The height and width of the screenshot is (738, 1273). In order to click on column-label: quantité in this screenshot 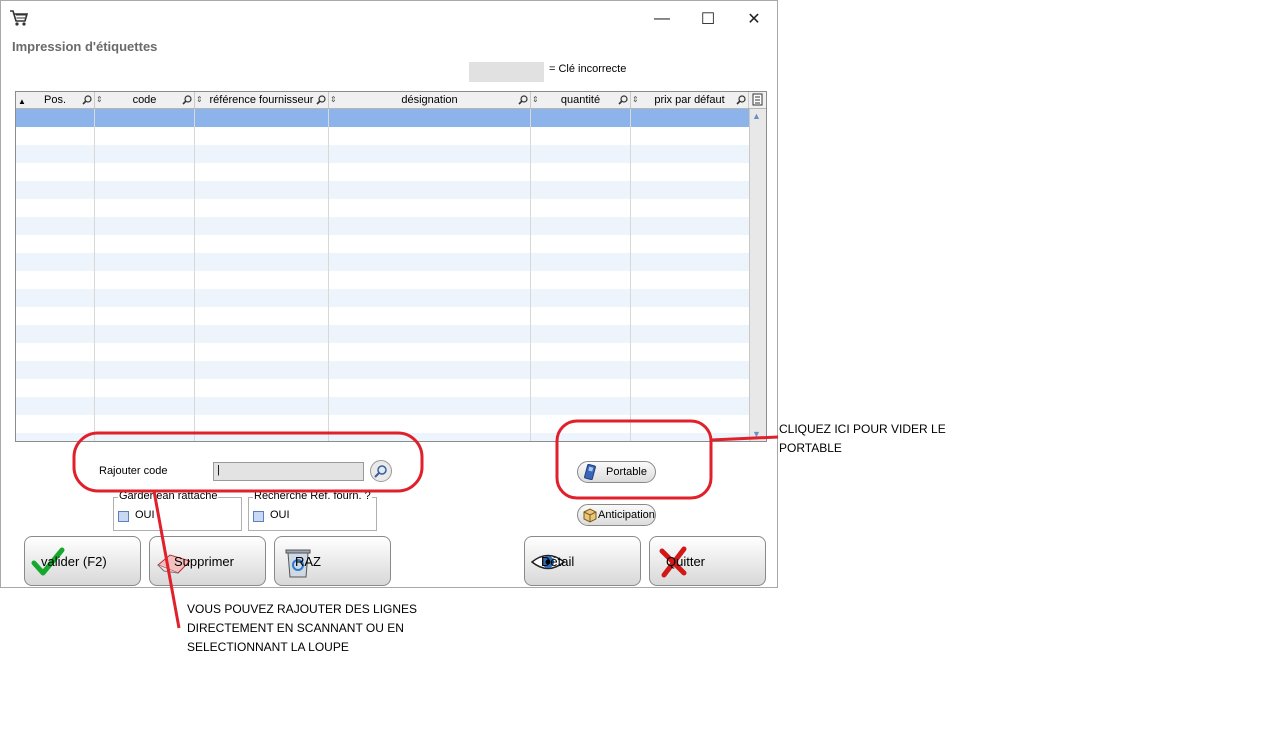, I will do `click(580, 100)`.